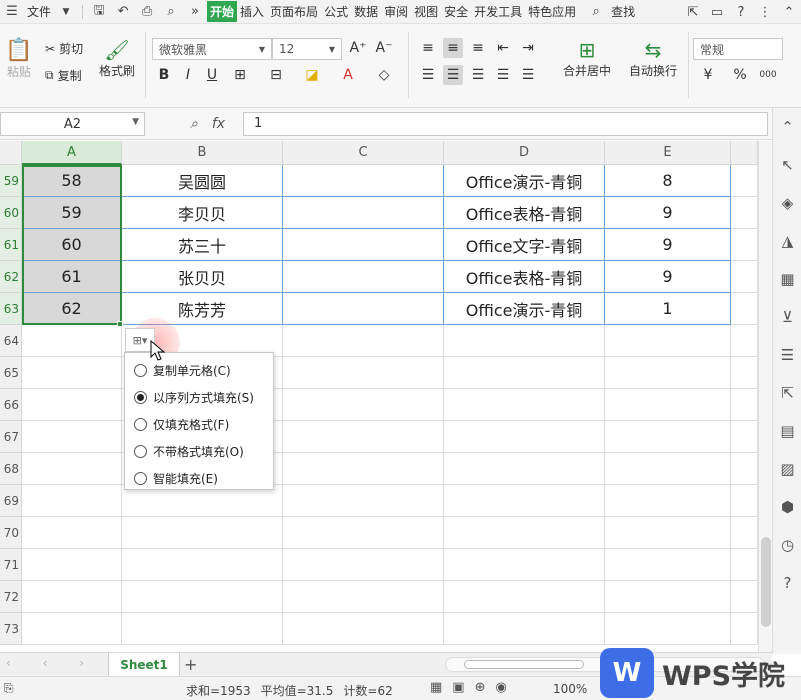 The height and width of the screenshot is (700, 801). What do you see at coordinates (72, 213) in the screenshot?
I see `cell-a: 59` at bounding box center [72, 213].